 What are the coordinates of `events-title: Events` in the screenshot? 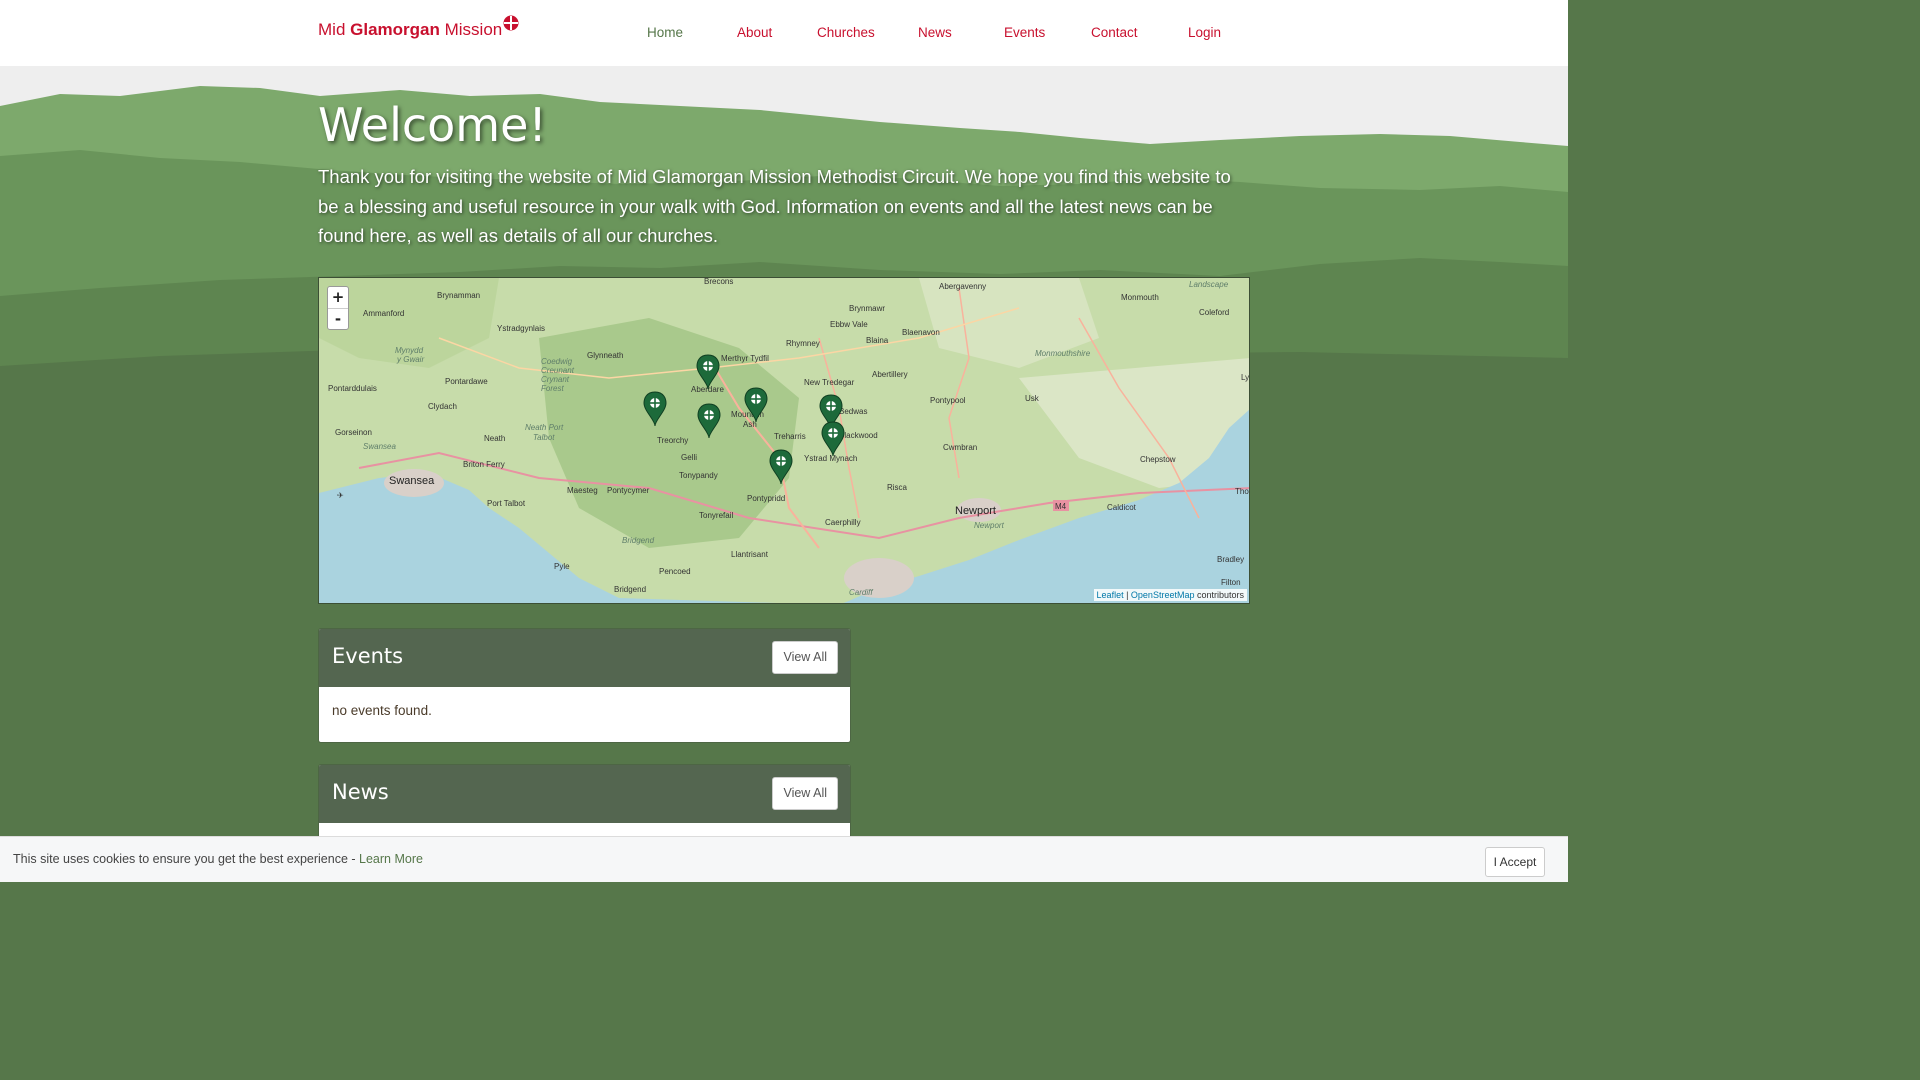 It's located at (368, 656).